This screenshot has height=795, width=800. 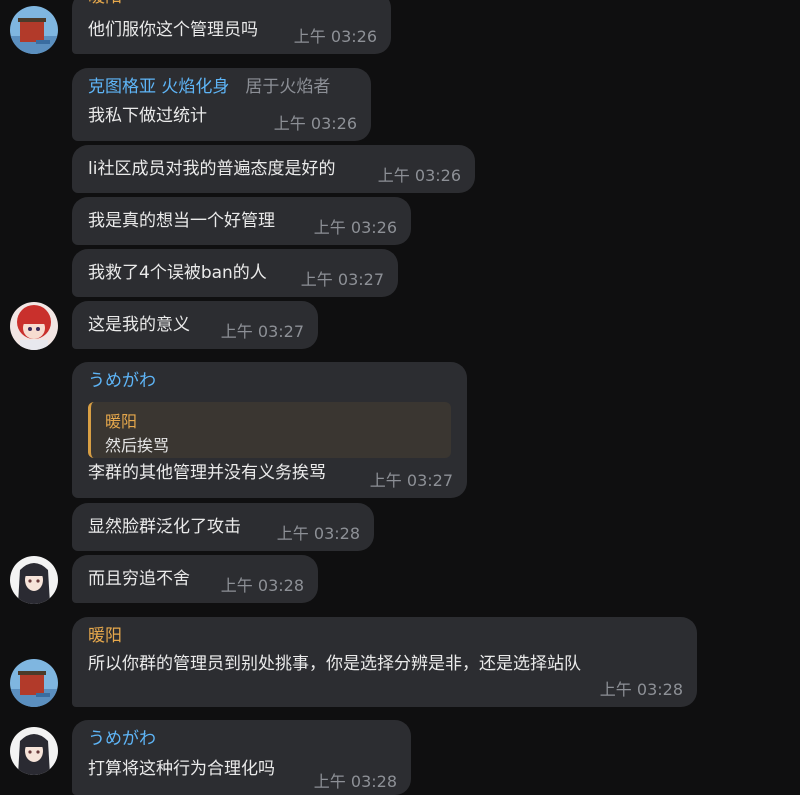 What do you see at coordinates (221, 104) in the screenshot?
I see `message-bubble: 克图格亚 火焰化身 居于火焰者 我私下做过统计 上午 03:26` at bounding box center [221, 104].